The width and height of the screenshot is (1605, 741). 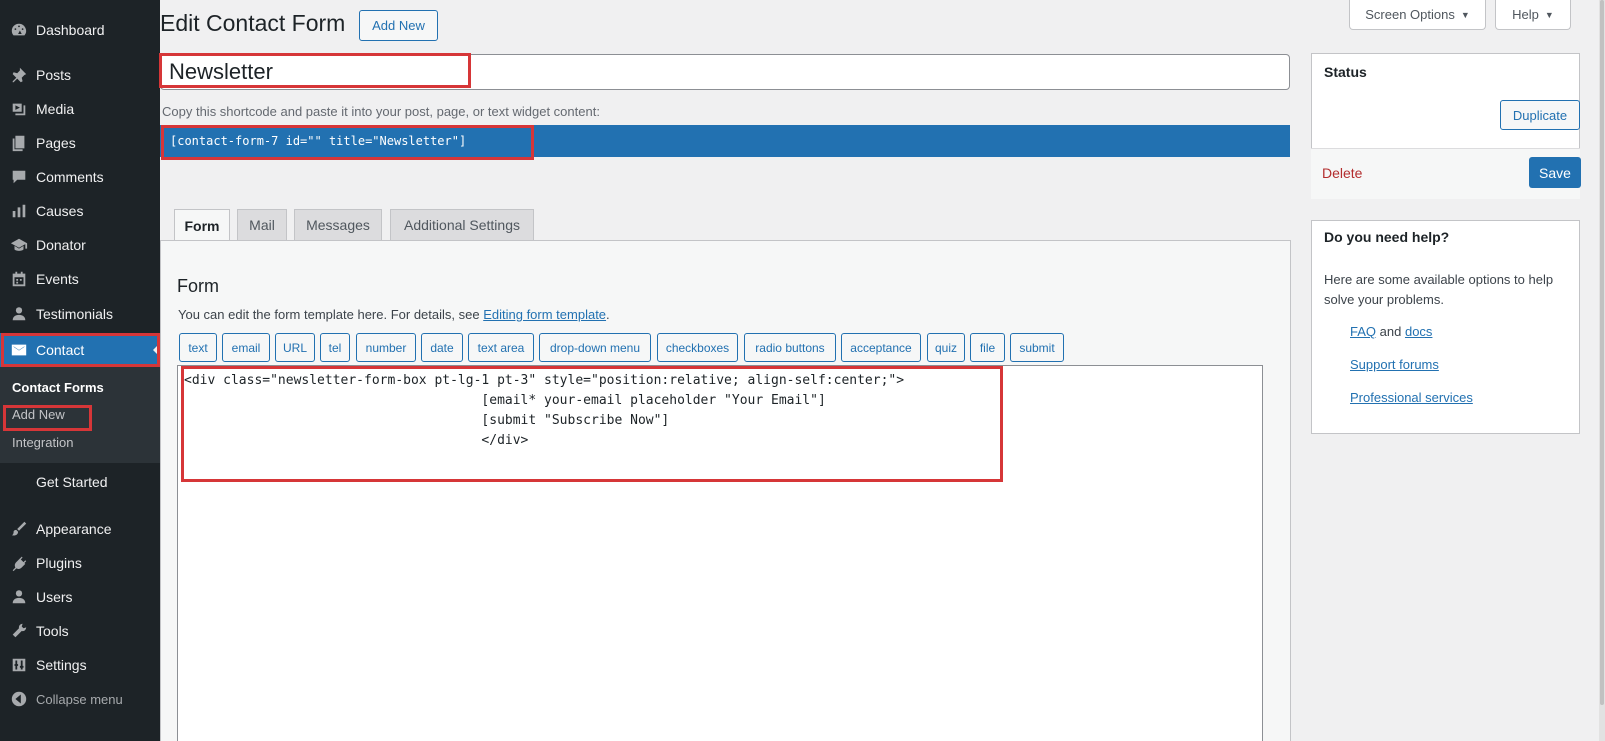 I want to click on sidebar-item-testimonials: Testimonials, so click(x=80, y=314).